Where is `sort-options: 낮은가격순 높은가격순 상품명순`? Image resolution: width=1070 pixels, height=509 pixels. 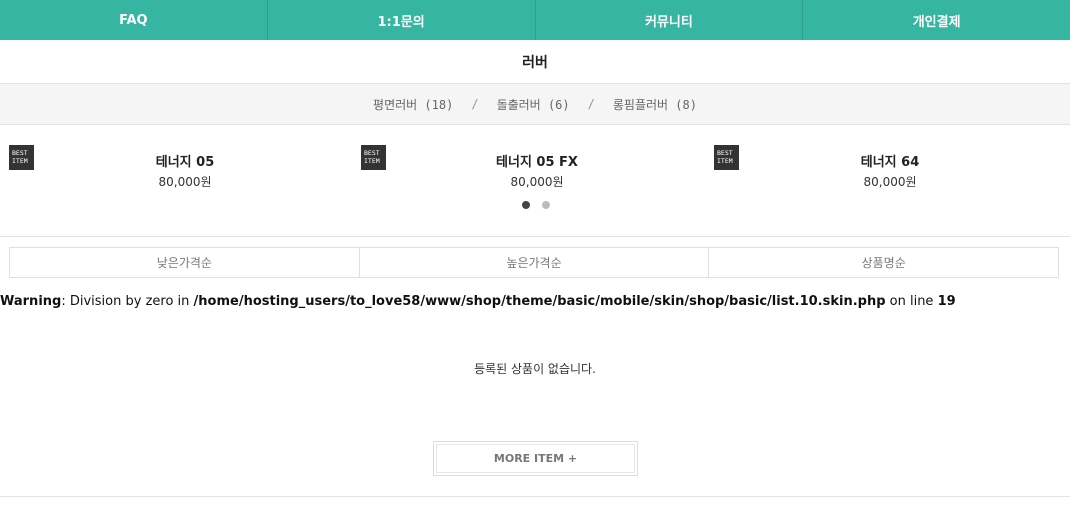 sort-options: 낮은가격순 높은가격순 상품명순 is located at coordinates (534, 262).